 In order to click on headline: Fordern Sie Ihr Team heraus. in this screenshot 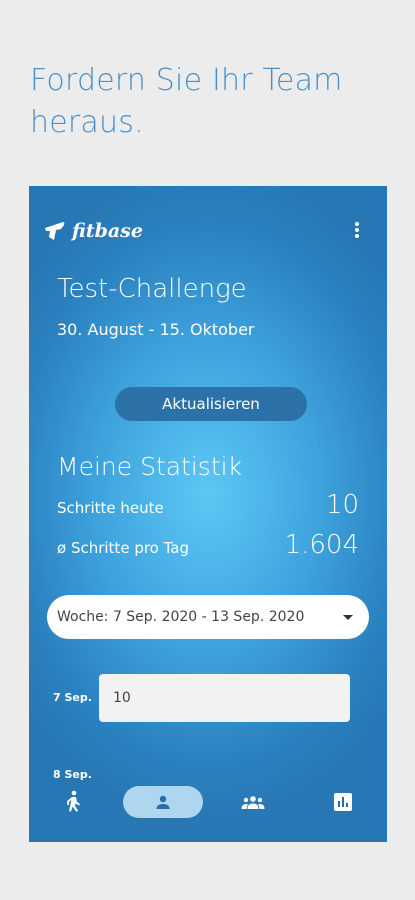, I will do `click(186, 101)`.